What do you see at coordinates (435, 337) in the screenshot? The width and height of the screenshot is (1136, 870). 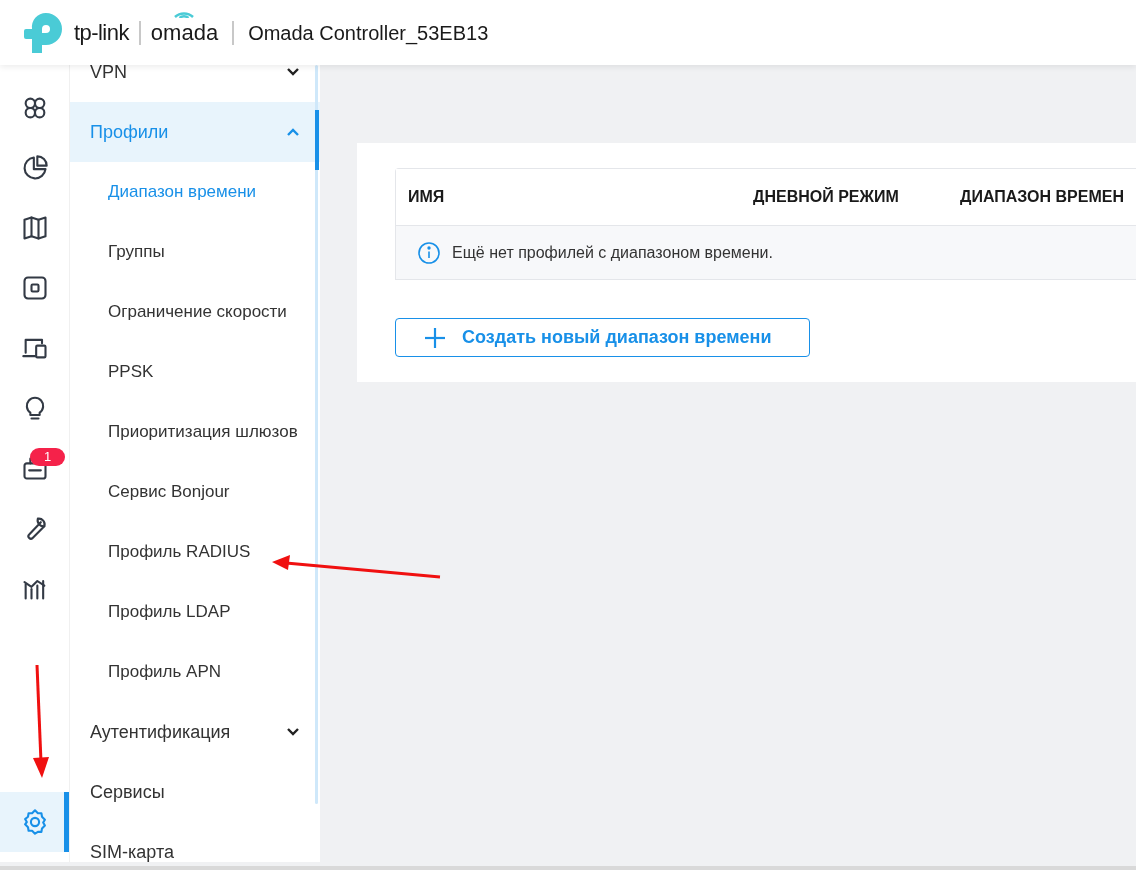 I see `plus-icon` at bounding box center [435, 337].